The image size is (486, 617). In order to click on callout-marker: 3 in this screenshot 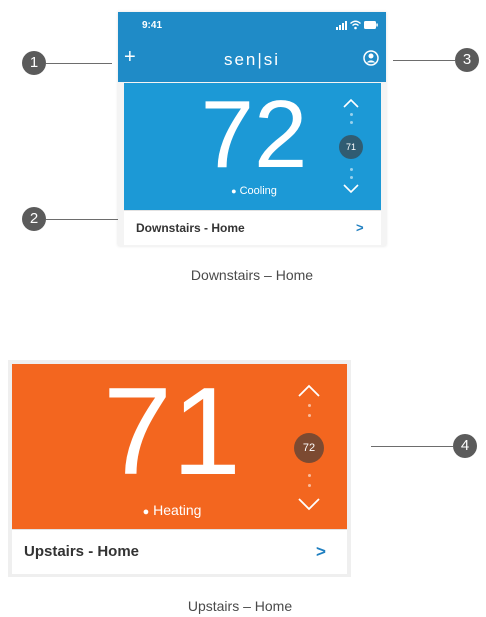, I will do `click(467, 60)`.